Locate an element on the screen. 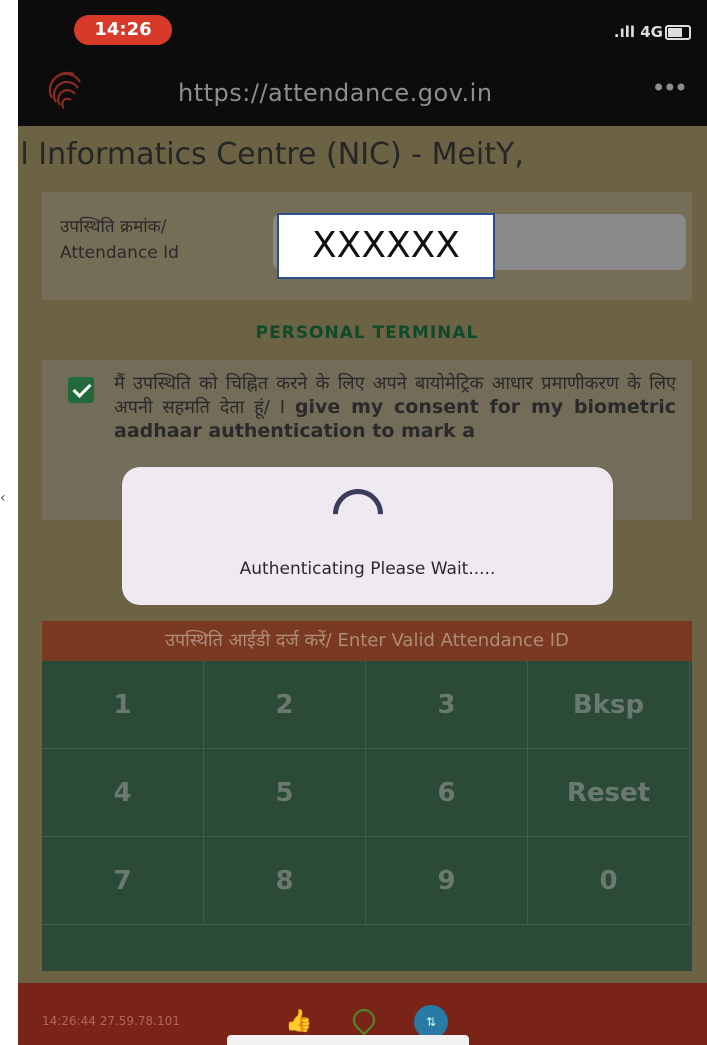 The image size is (707, 1045). signal-icon: .ıll is located at coordinates (627, 32).